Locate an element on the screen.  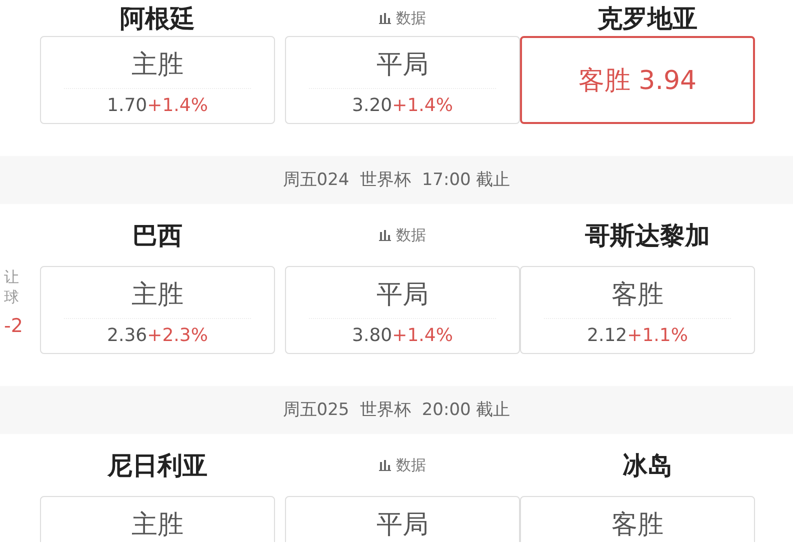
away-team: 冰岛 is located at coordinates (648, 466).